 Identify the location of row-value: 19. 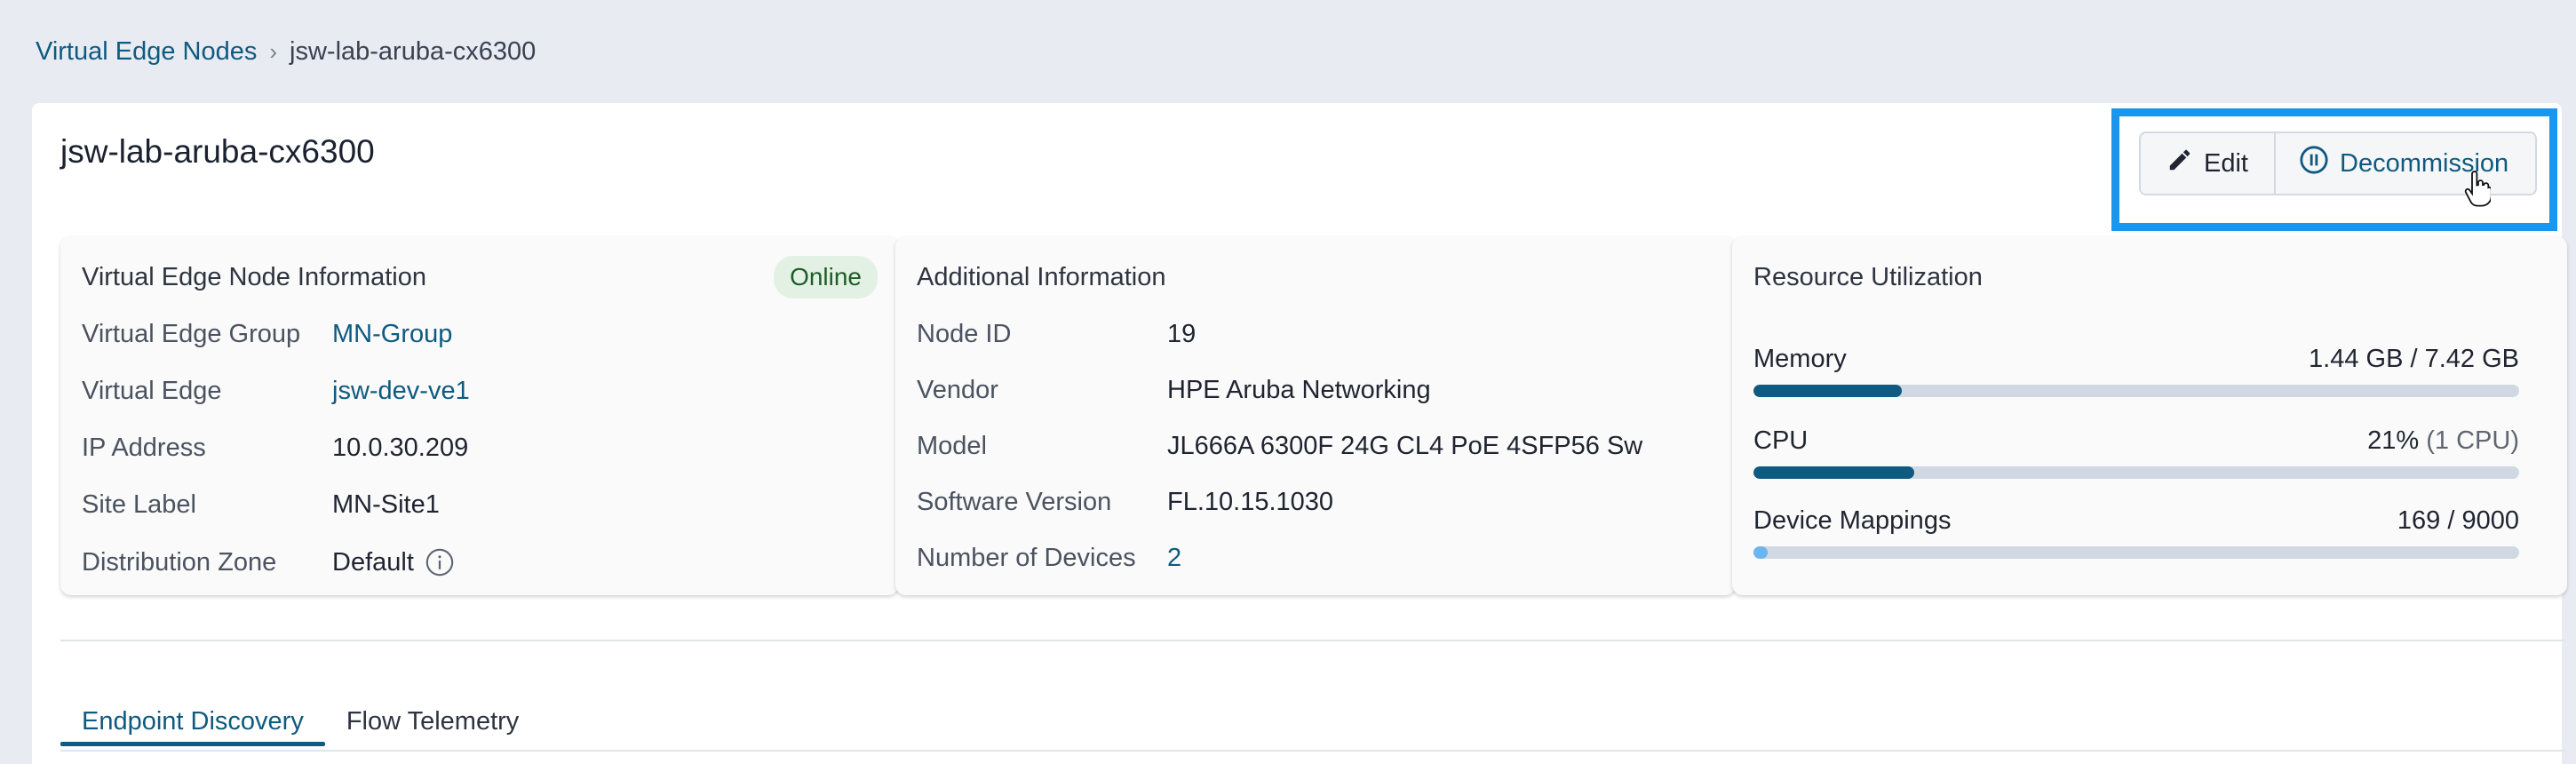
(1182, 334).